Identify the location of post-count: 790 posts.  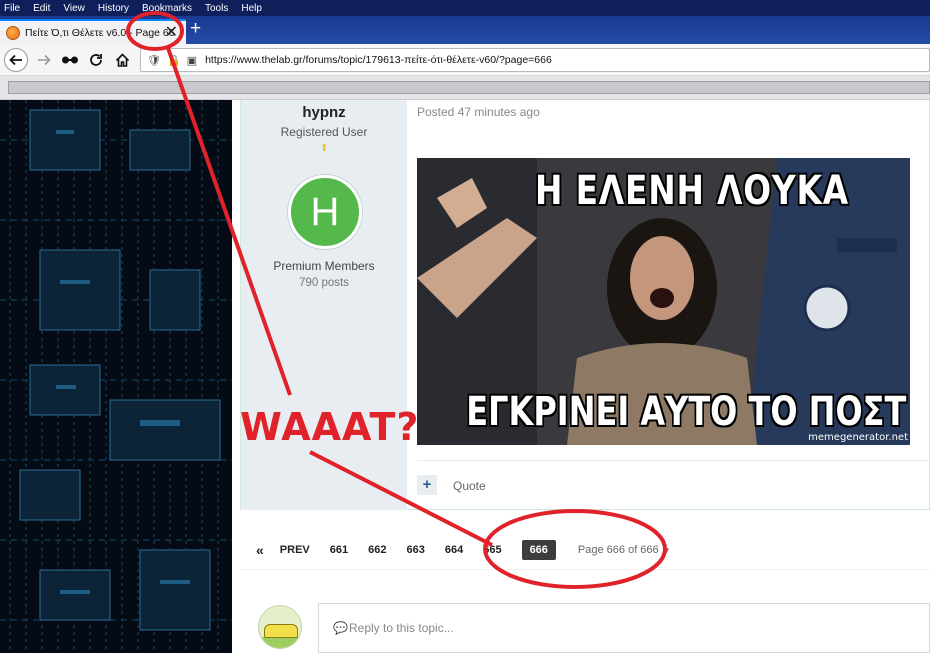
(324, 283).